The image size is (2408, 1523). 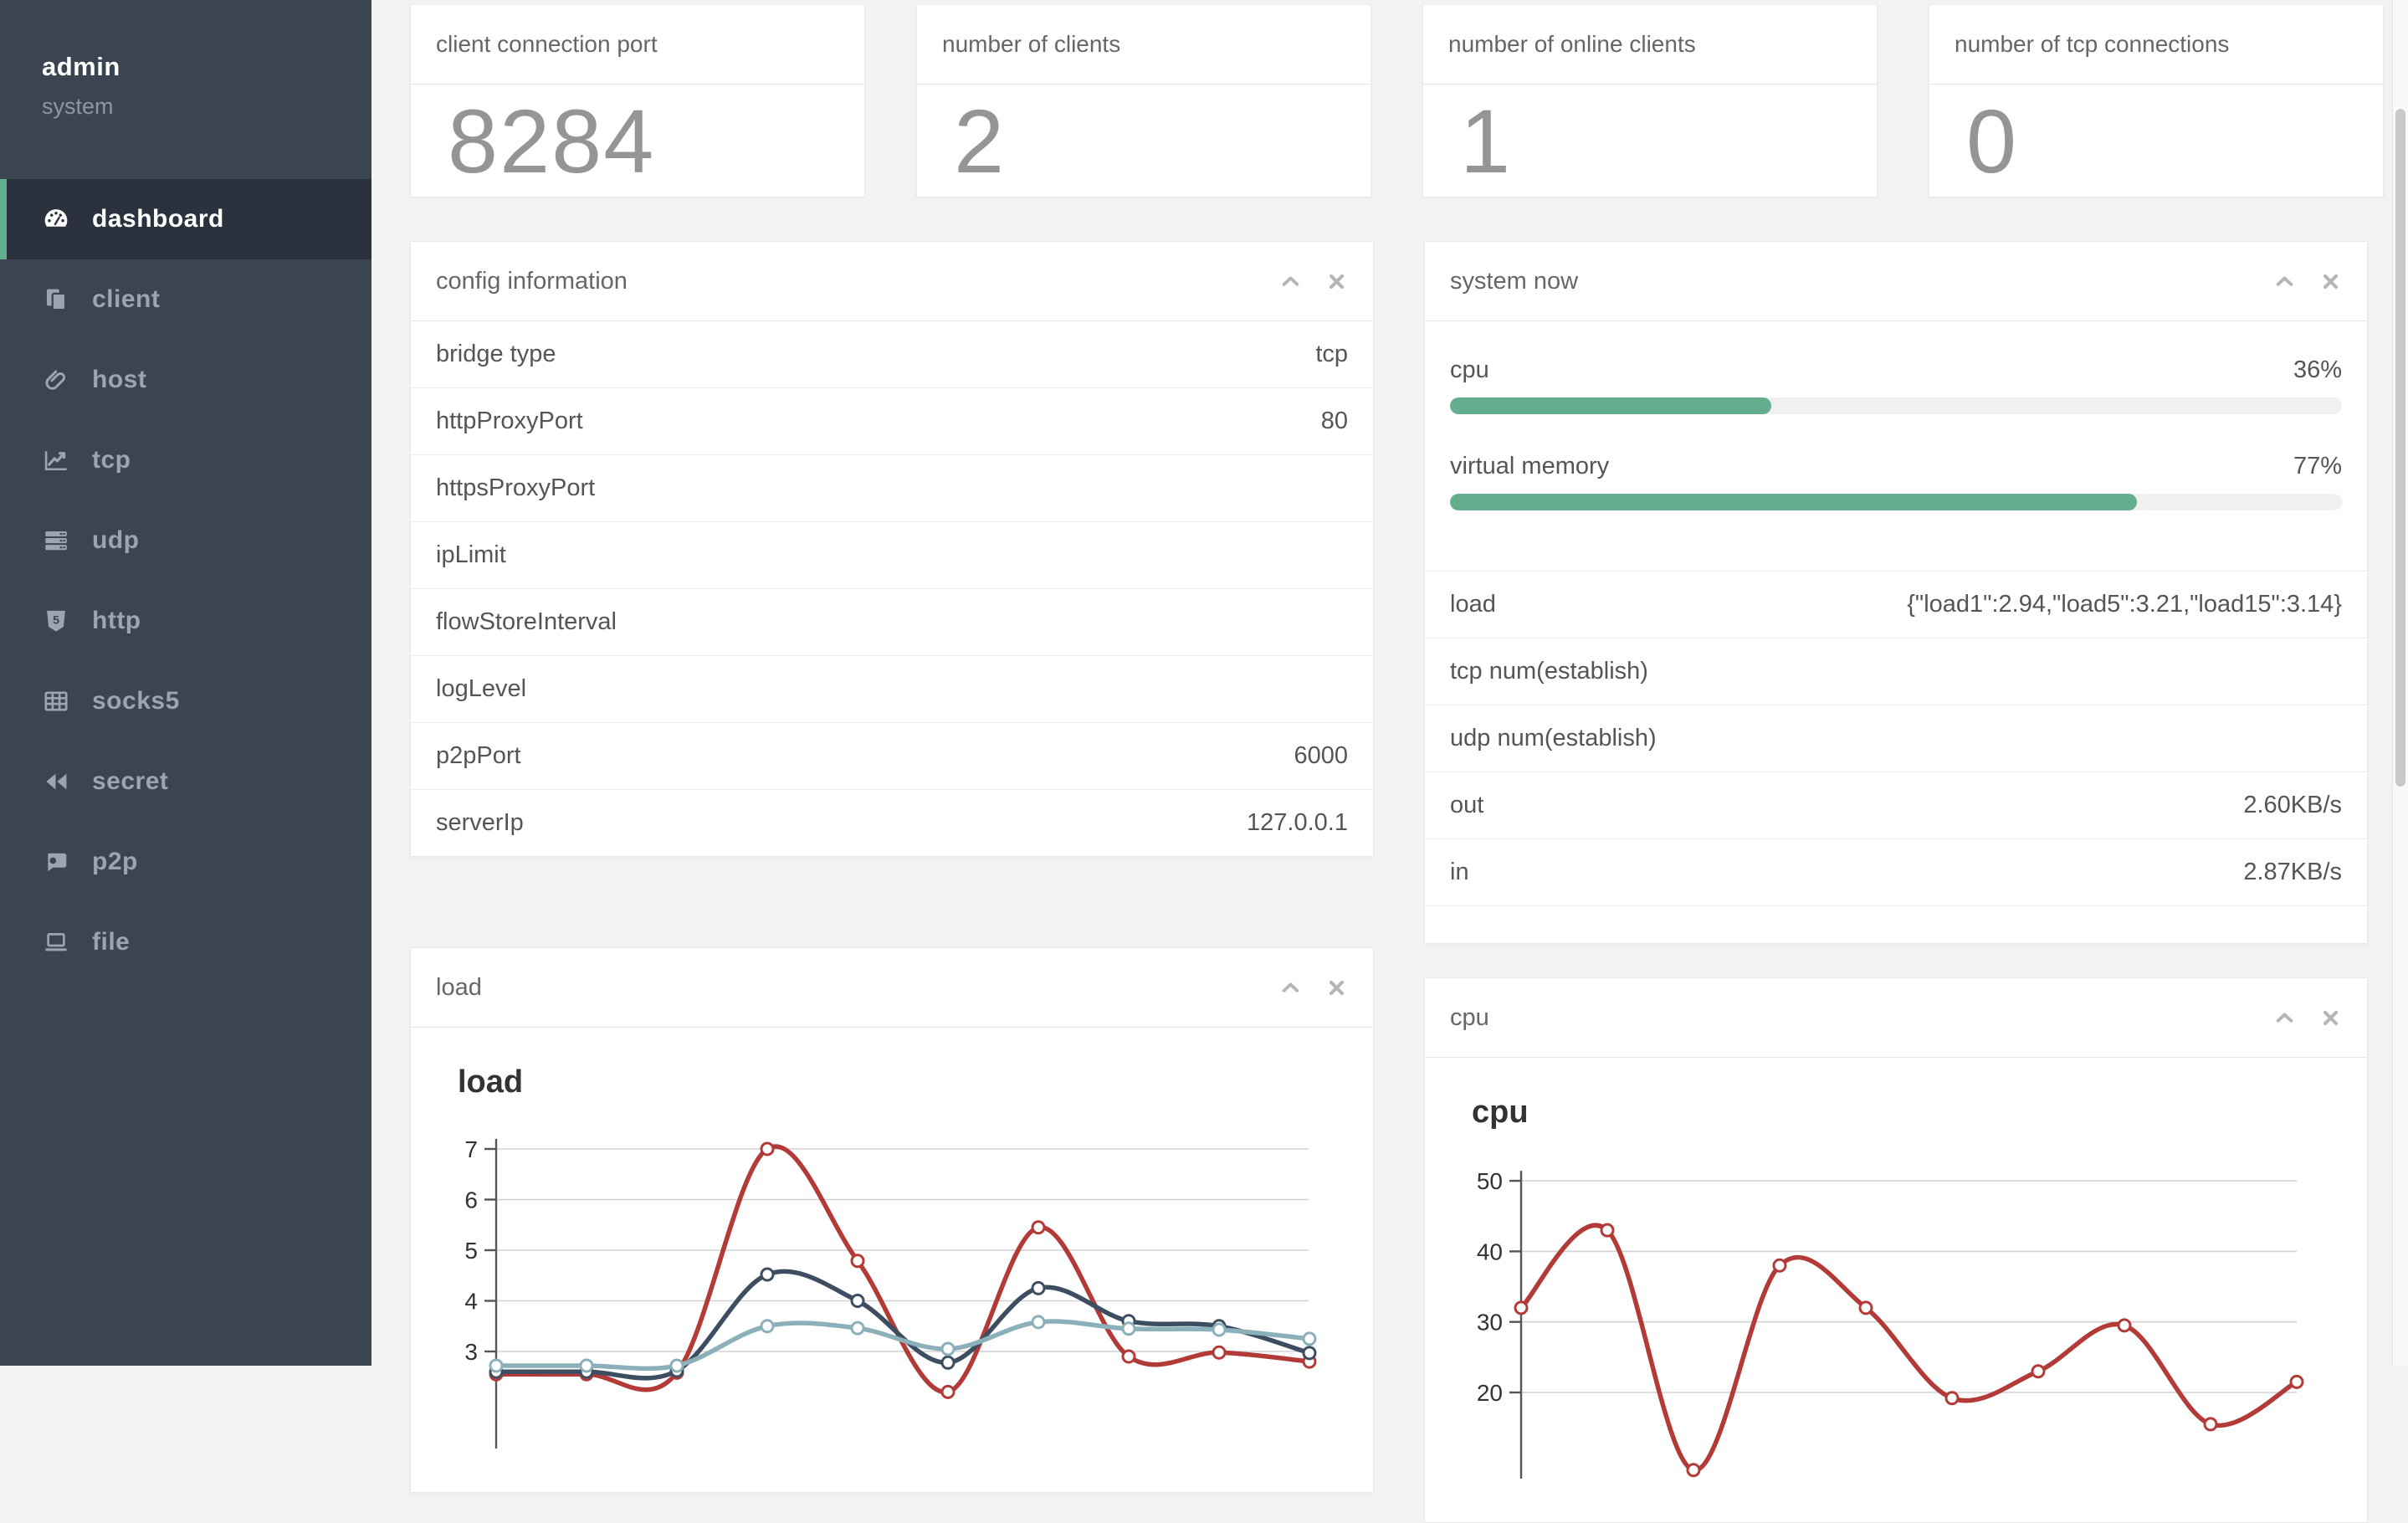 I want to click on config-row-label: ipLimit, so click(x=471, y=554).